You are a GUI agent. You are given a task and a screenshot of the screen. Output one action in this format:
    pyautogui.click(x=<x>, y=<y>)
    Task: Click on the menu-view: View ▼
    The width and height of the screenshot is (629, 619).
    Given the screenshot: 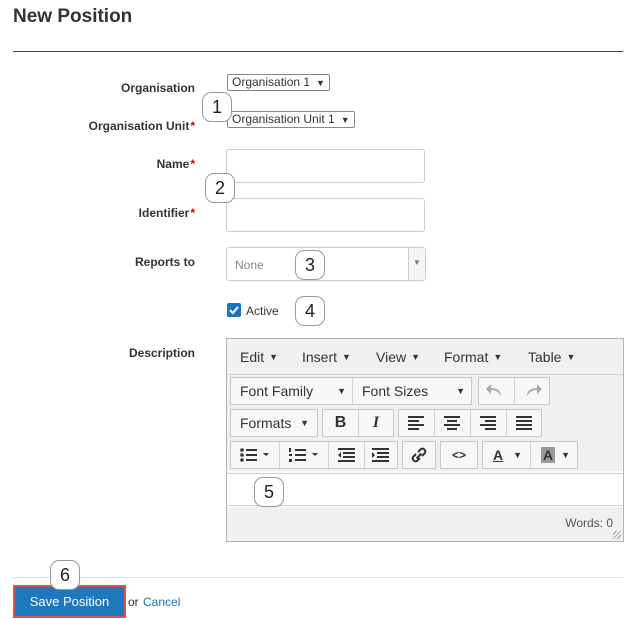 What is the action you would take?
    pyautogui.click(x=398, y=357)
    